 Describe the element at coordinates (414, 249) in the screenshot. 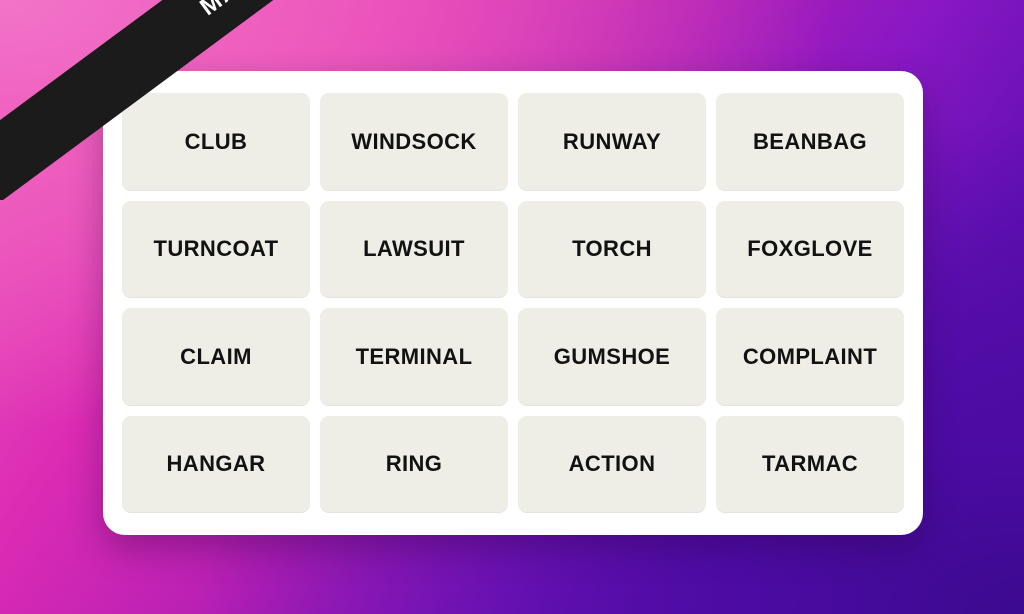

I see `word-tile: LAWSUIT` at that location.